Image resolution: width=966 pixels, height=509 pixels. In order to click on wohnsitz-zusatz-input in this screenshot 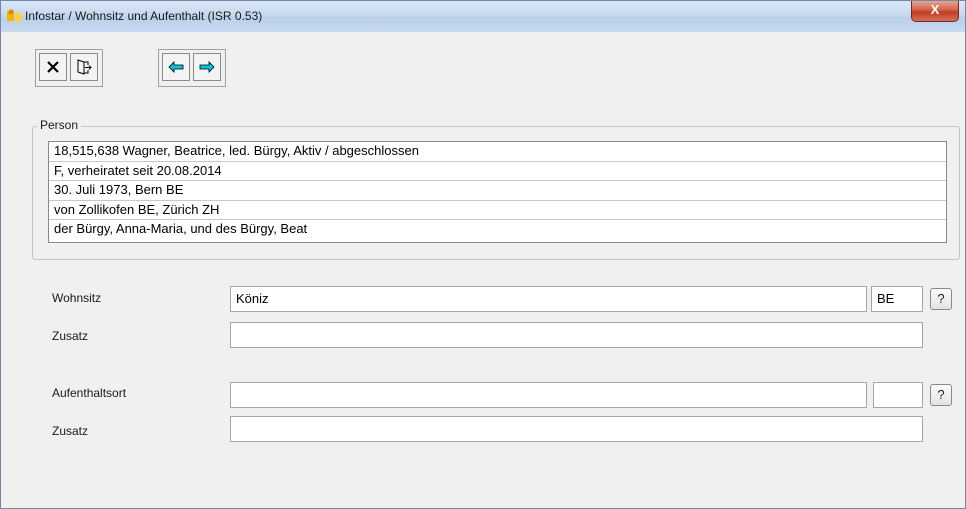, I will do `click(576, 335)`.